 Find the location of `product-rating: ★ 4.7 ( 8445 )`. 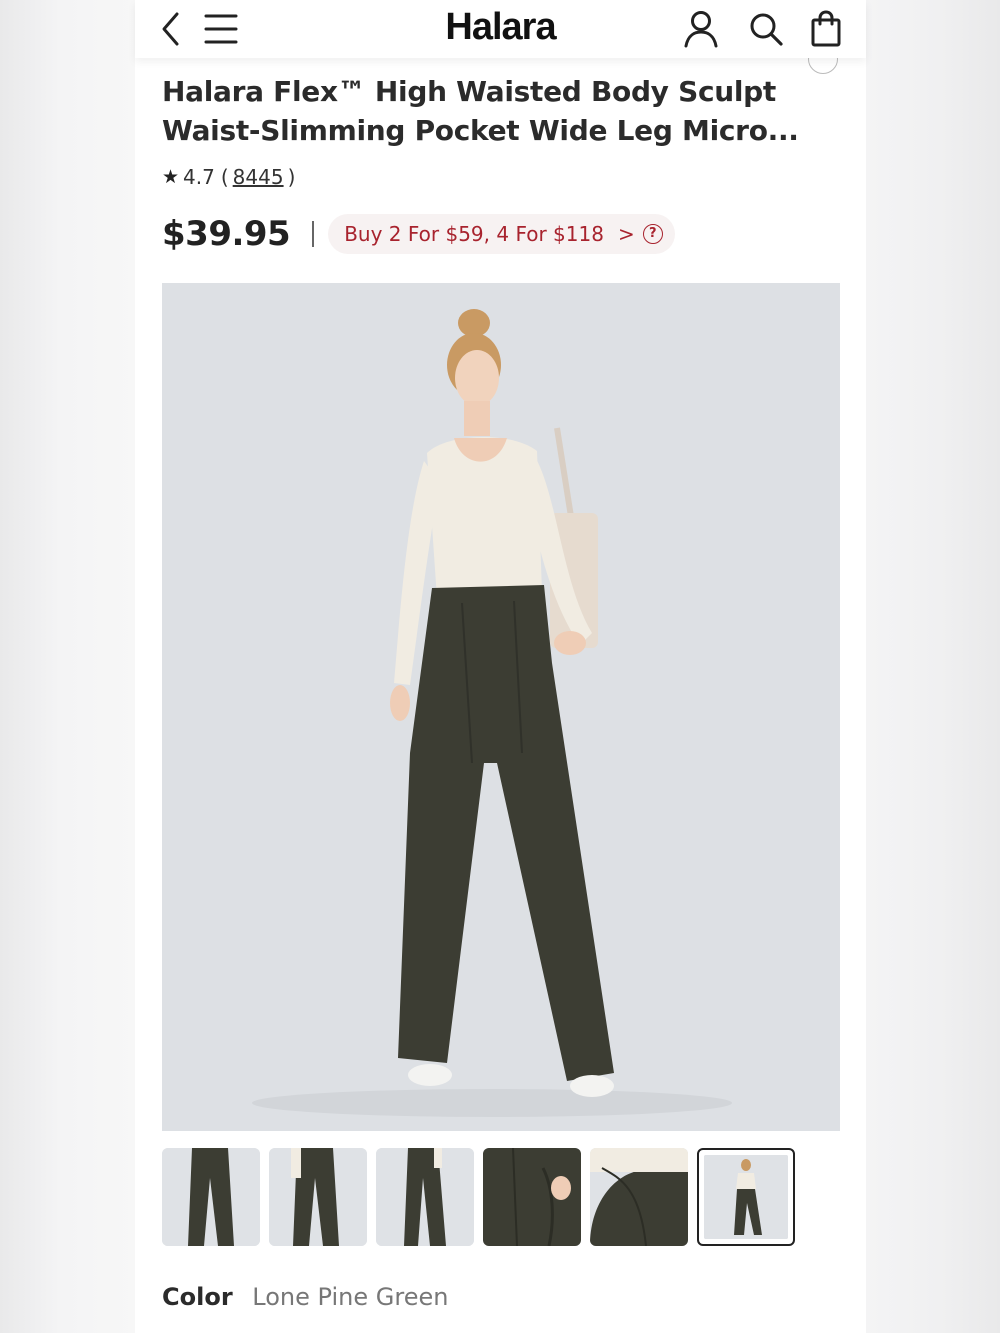

product-rating: ★ 4.7 ( 8445 ) is located at coordinates (228, 177).